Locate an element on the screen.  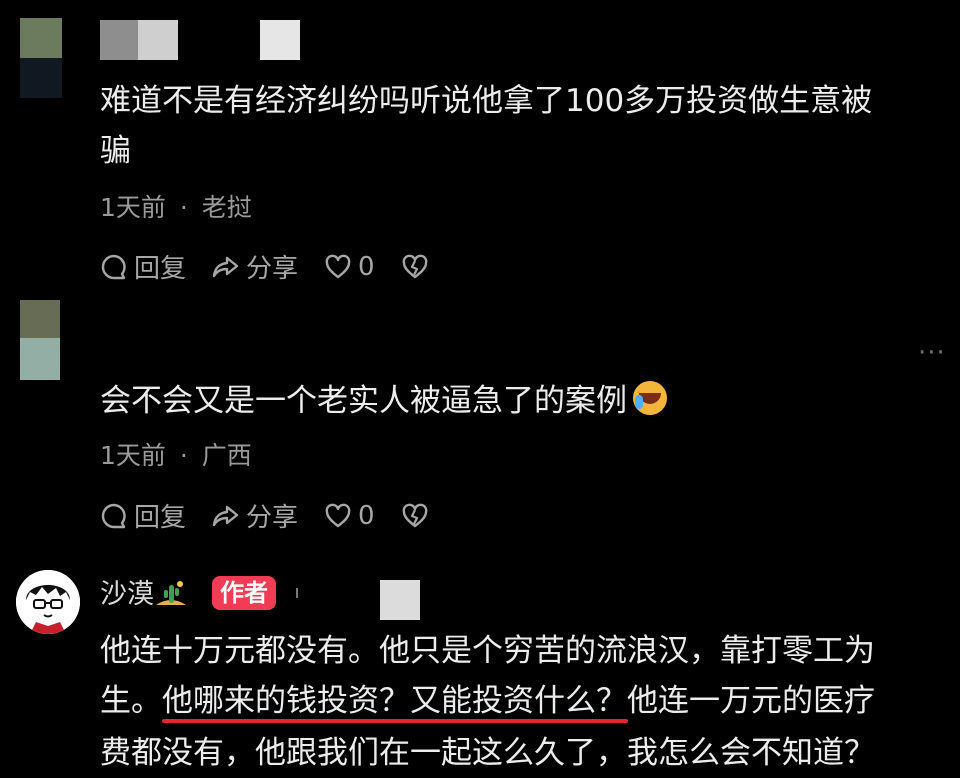
comment-text: 他连一万元的医疗 is located at coordinates (751, 701).